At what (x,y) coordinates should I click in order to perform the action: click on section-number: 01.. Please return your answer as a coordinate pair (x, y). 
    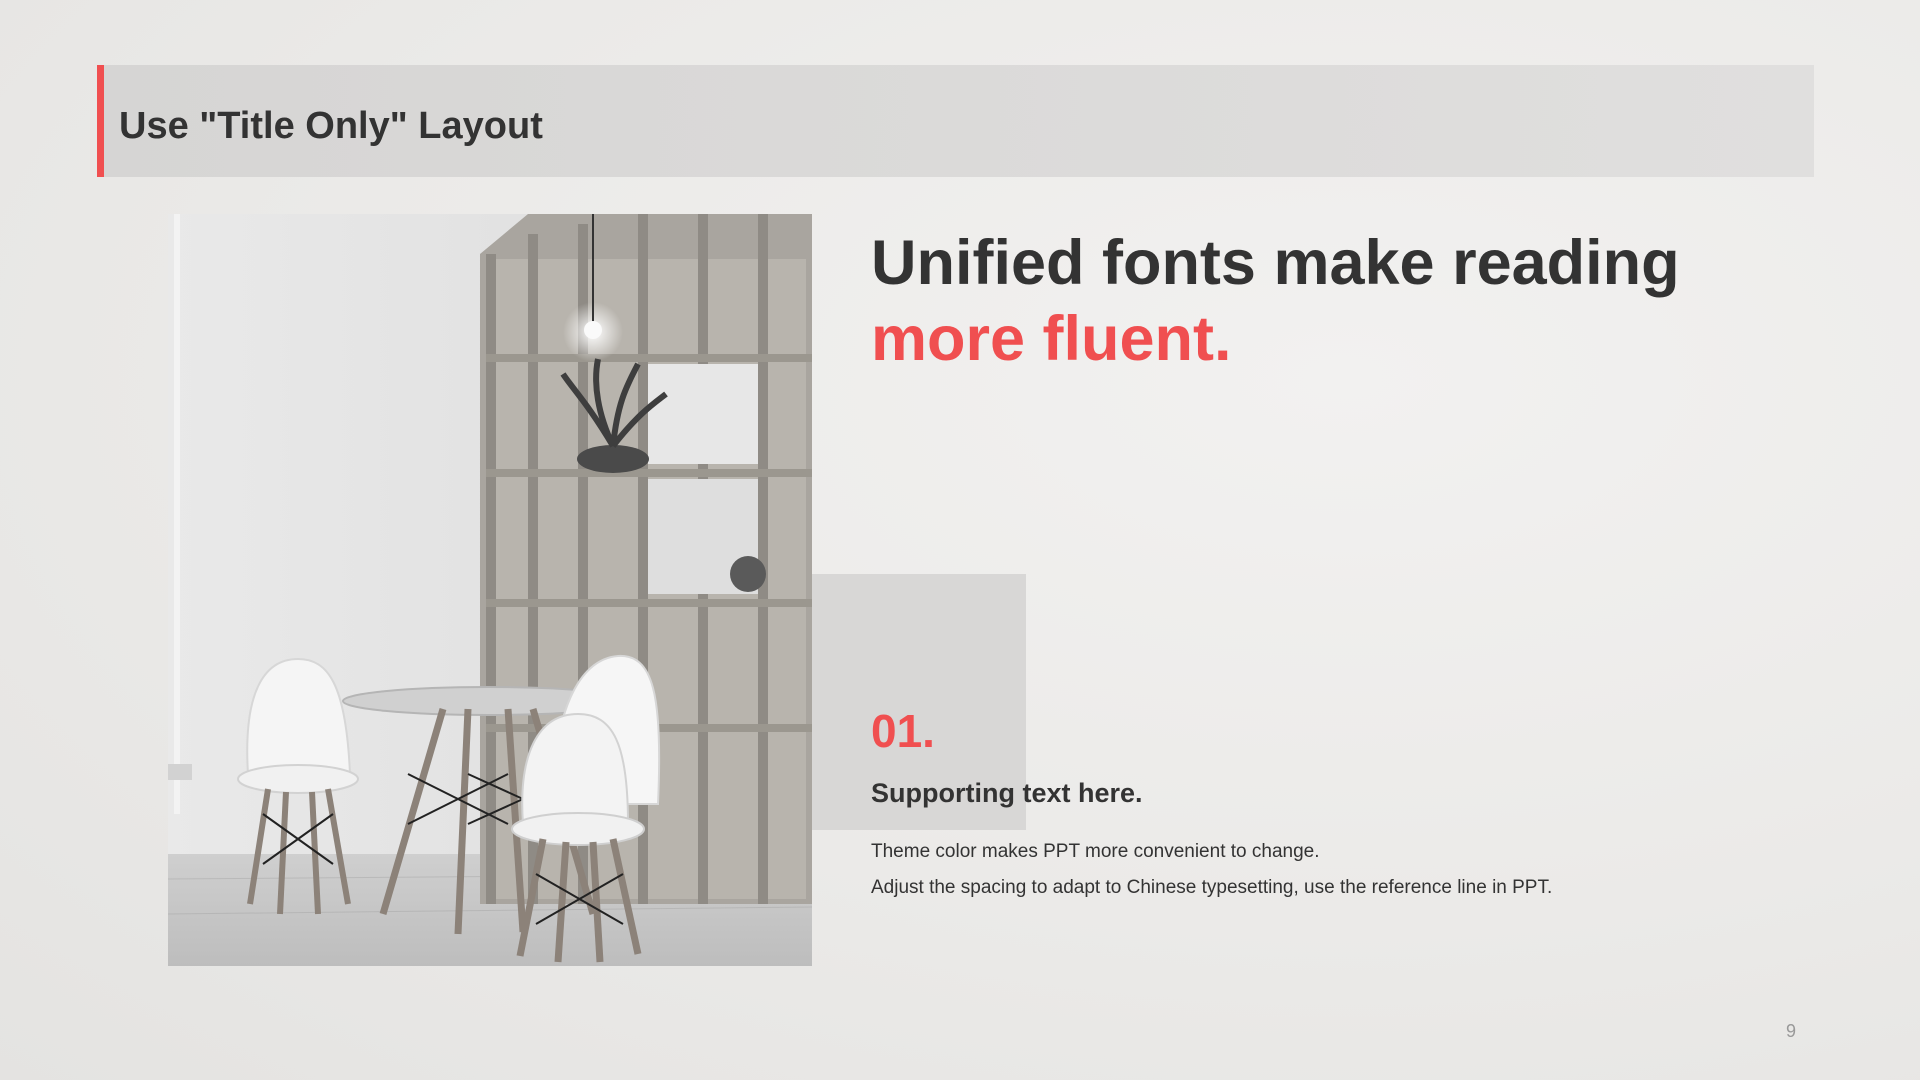
    Looking at the image, I should click on (903, 731).